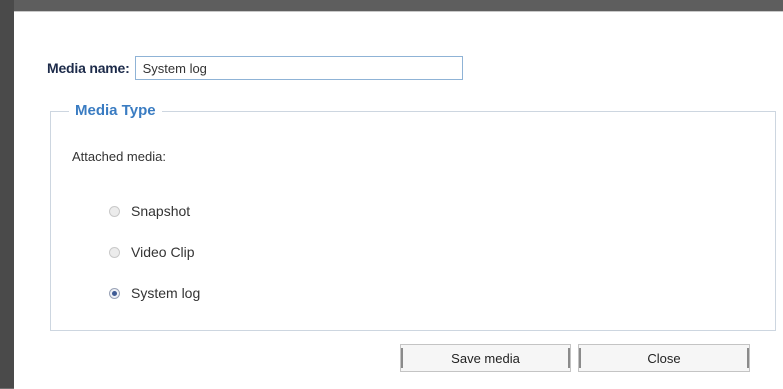 This screenshot has height=389, width=783. I want to click on radio-option-video-clip: Video Clip, so click(152, 252).